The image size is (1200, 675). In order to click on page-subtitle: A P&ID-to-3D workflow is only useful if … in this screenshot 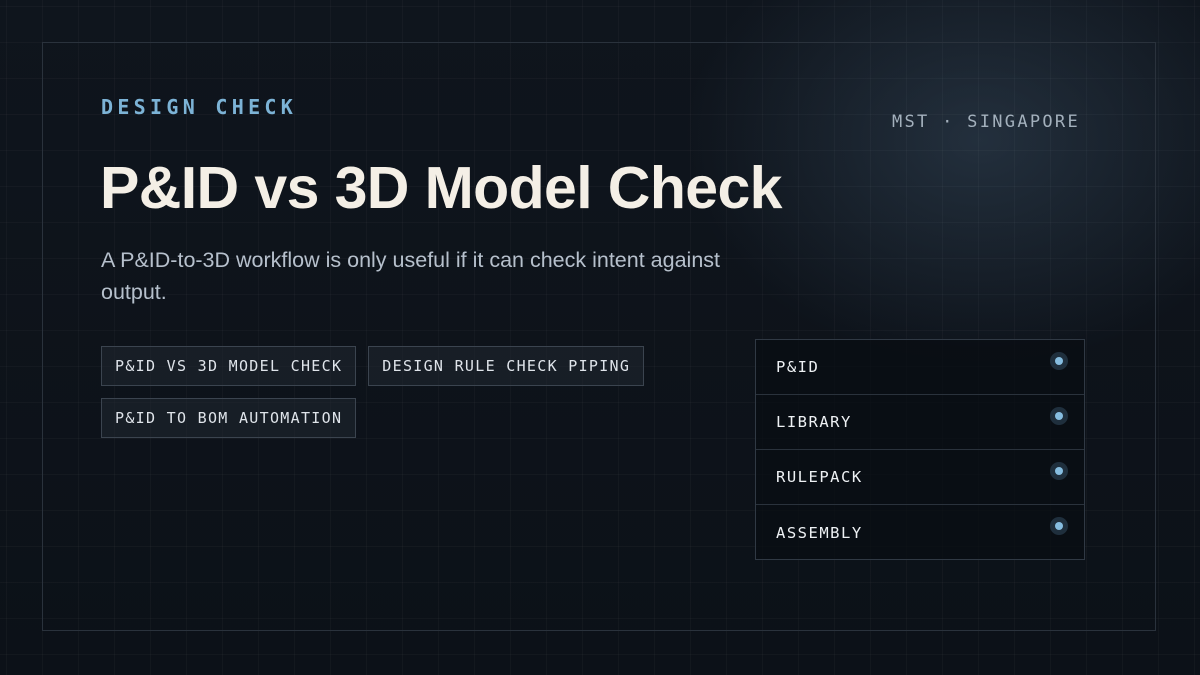, I will do `click(410, 276)`.